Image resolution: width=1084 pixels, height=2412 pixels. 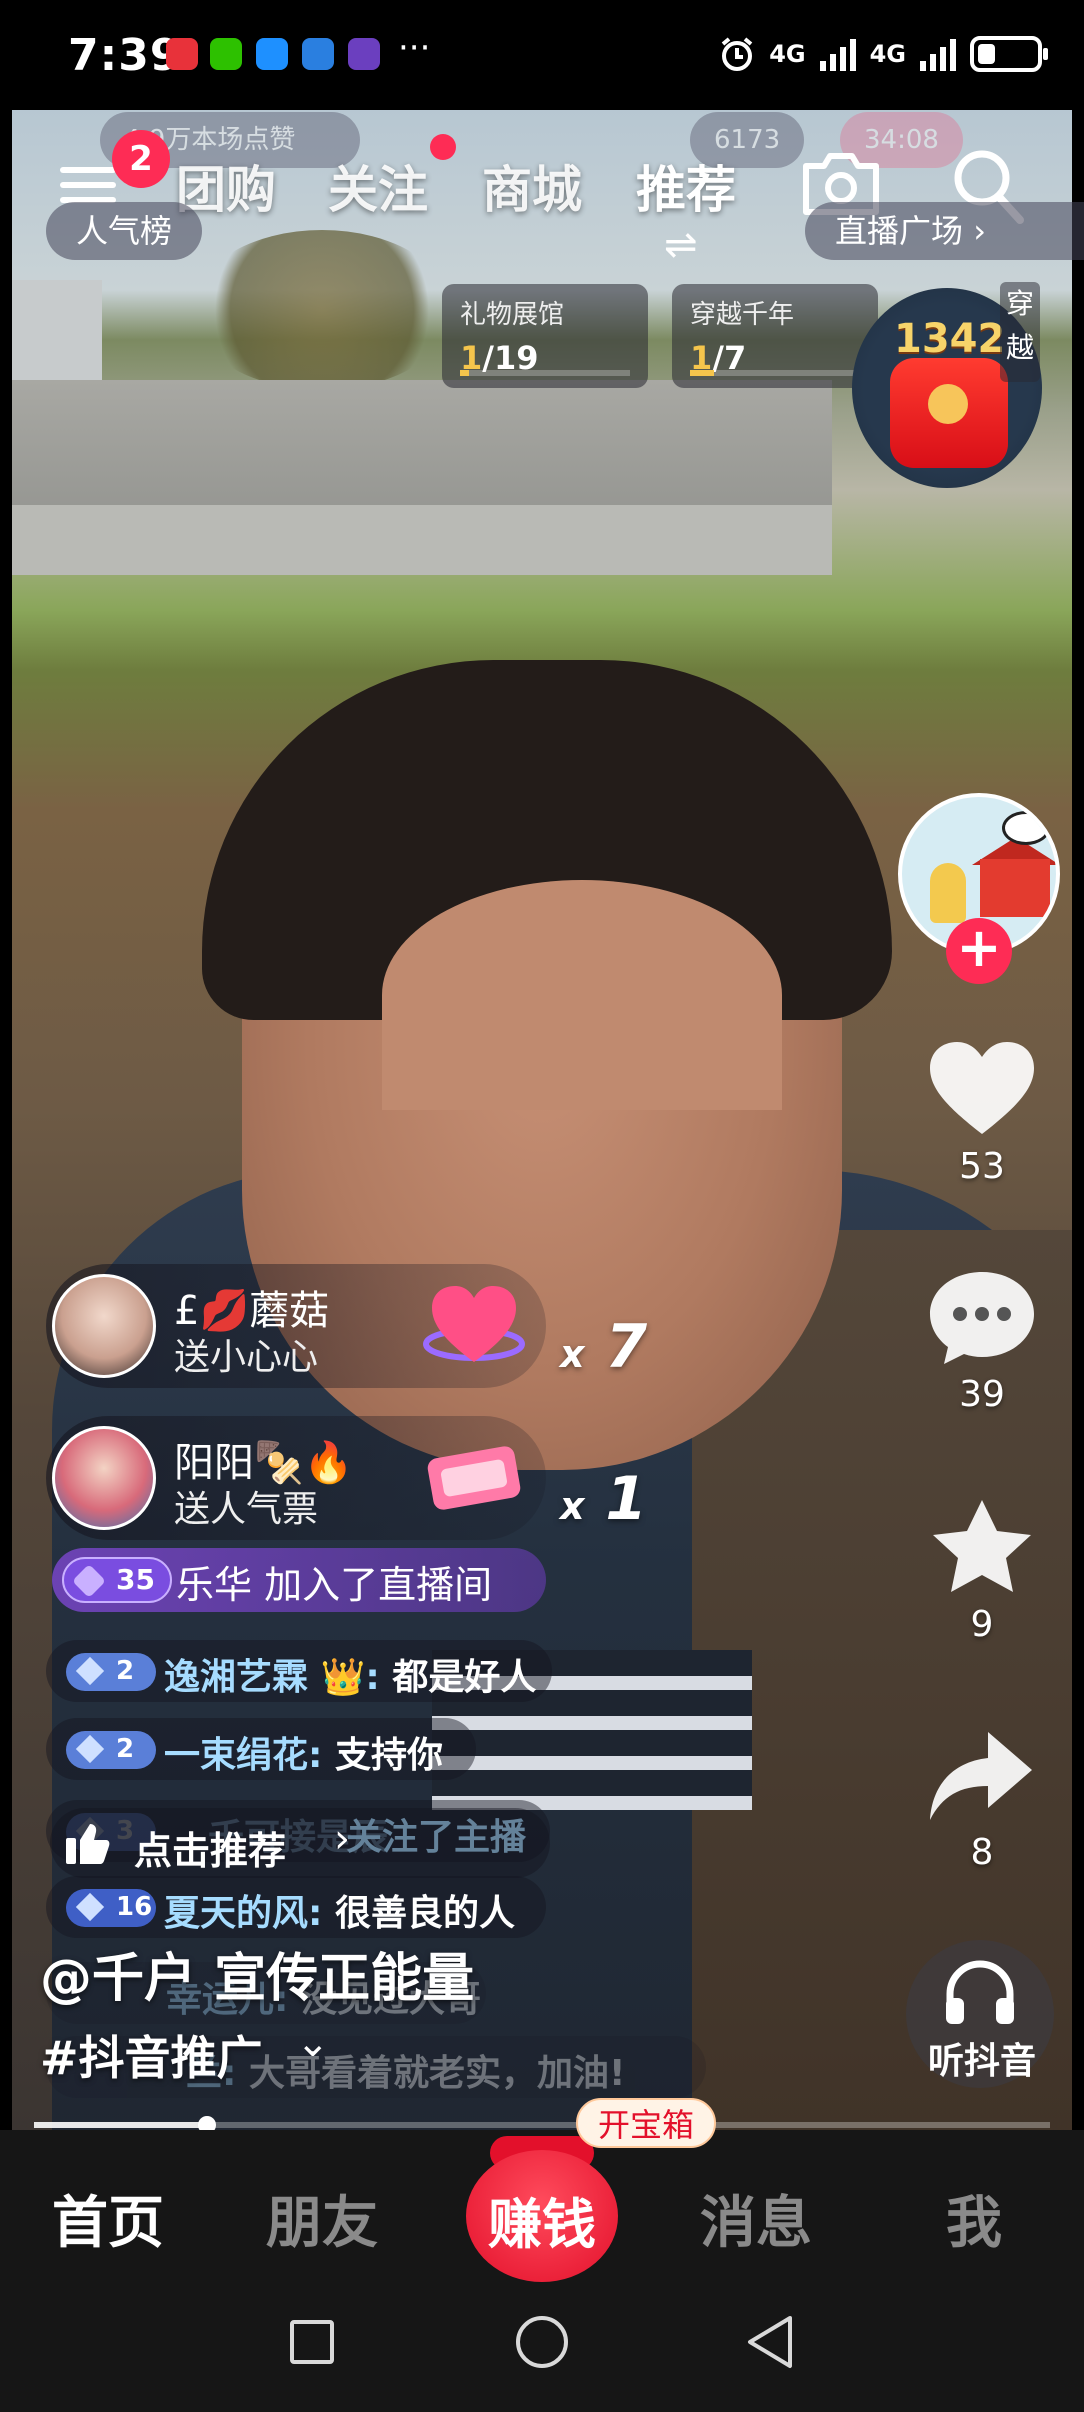 I want to click on nav-messages: 消息, so click(x=756, y=2218).